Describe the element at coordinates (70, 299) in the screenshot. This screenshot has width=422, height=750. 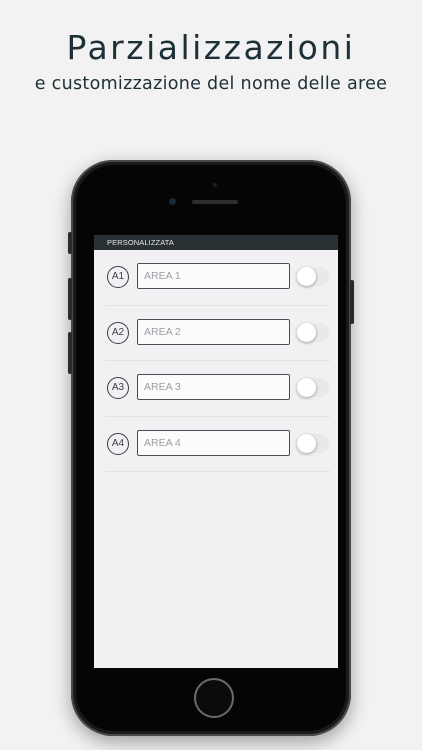
I see `volume-up-button` at that location.